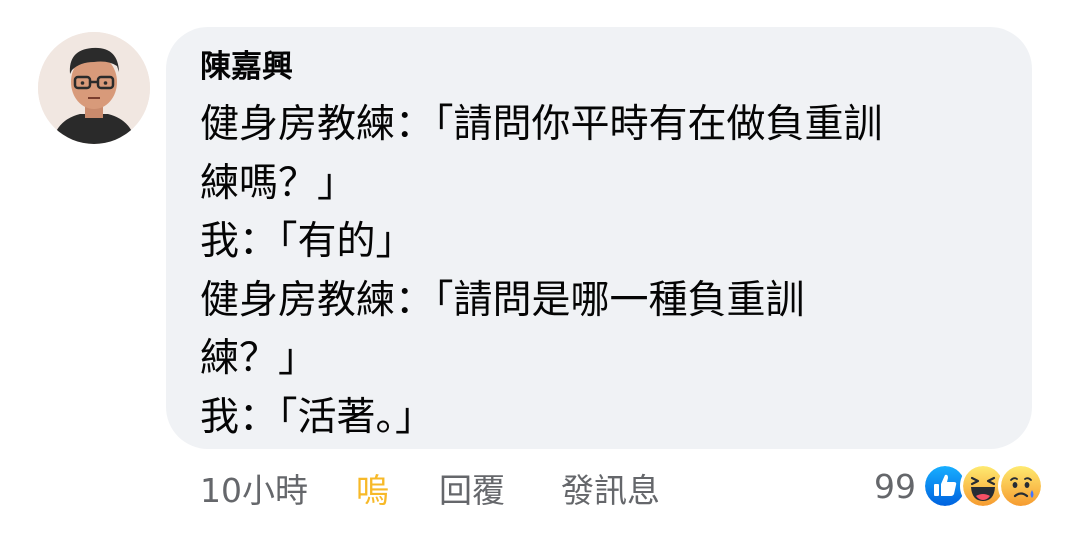  I want to click on reaction-summary: 99, so click(959, 486).